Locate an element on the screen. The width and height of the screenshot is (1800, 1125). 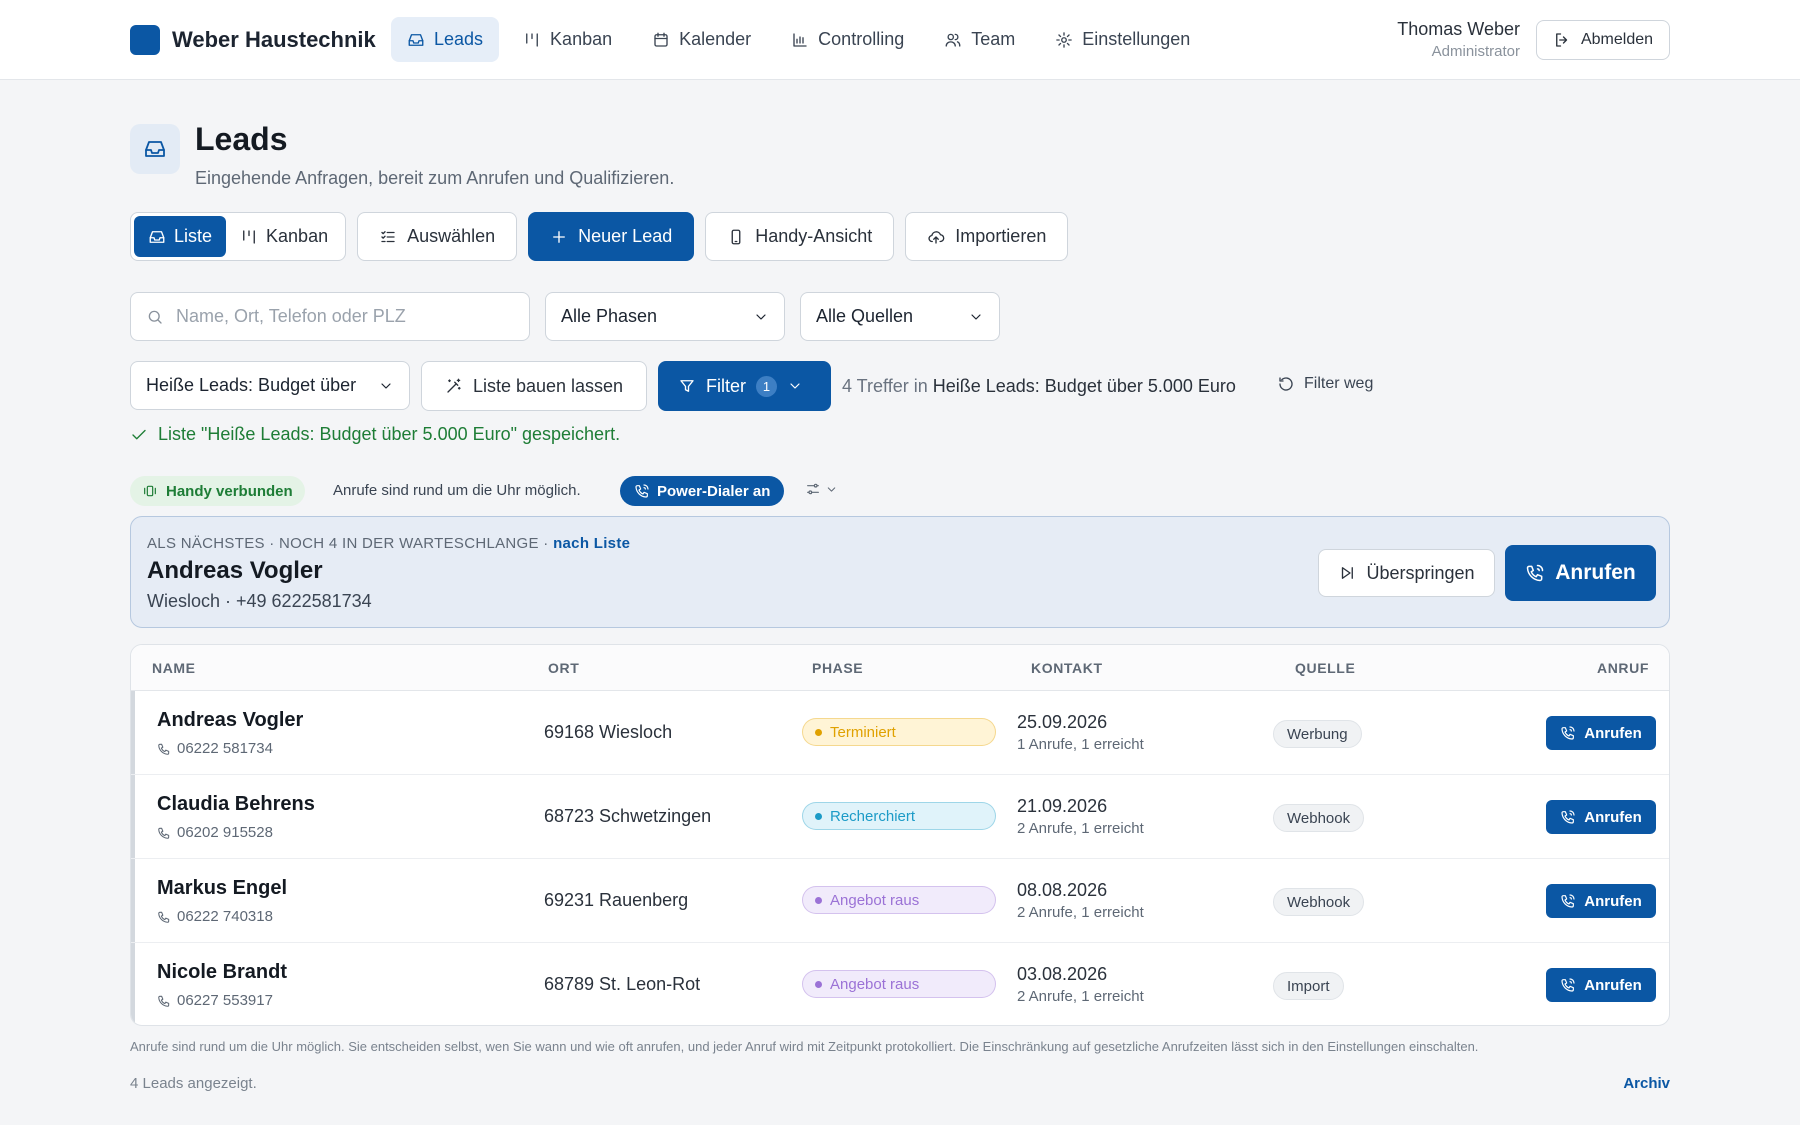
search-field is located at coordinates (330, 316).